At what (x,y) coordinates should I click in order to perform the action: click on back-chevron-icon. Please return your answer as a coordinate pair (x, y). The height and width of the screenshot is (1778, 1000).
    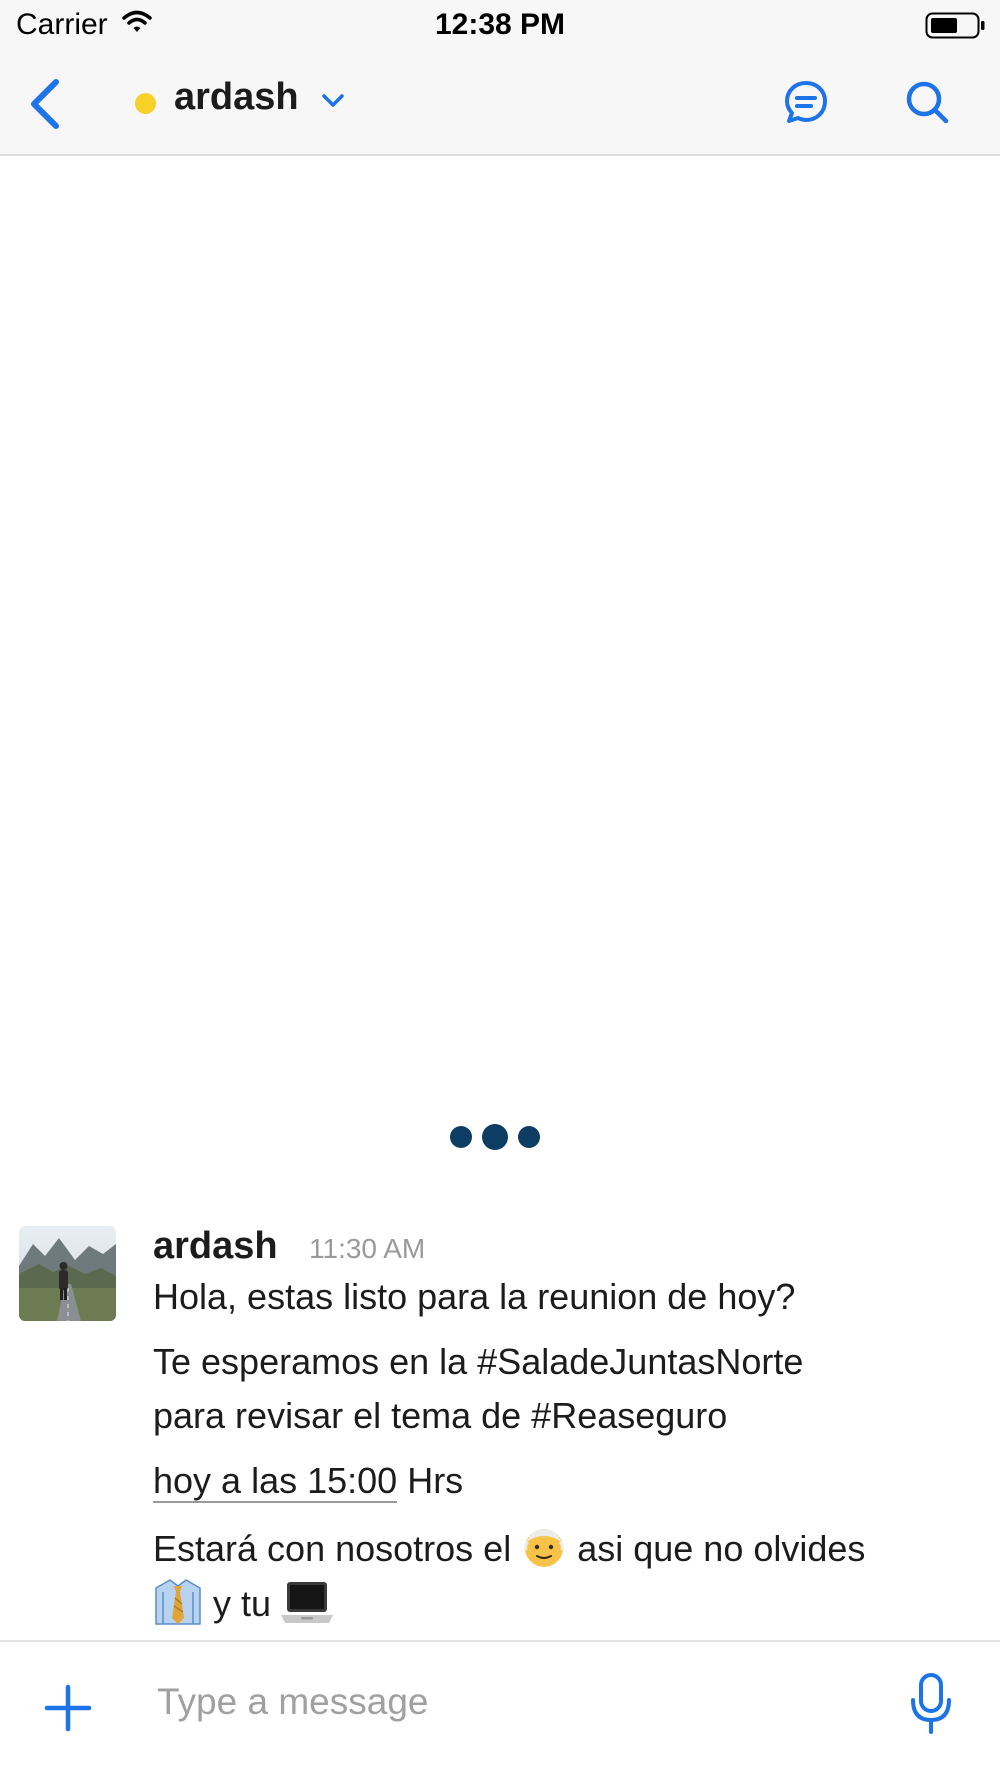
    Looking at the image, I should click on (45, 104).